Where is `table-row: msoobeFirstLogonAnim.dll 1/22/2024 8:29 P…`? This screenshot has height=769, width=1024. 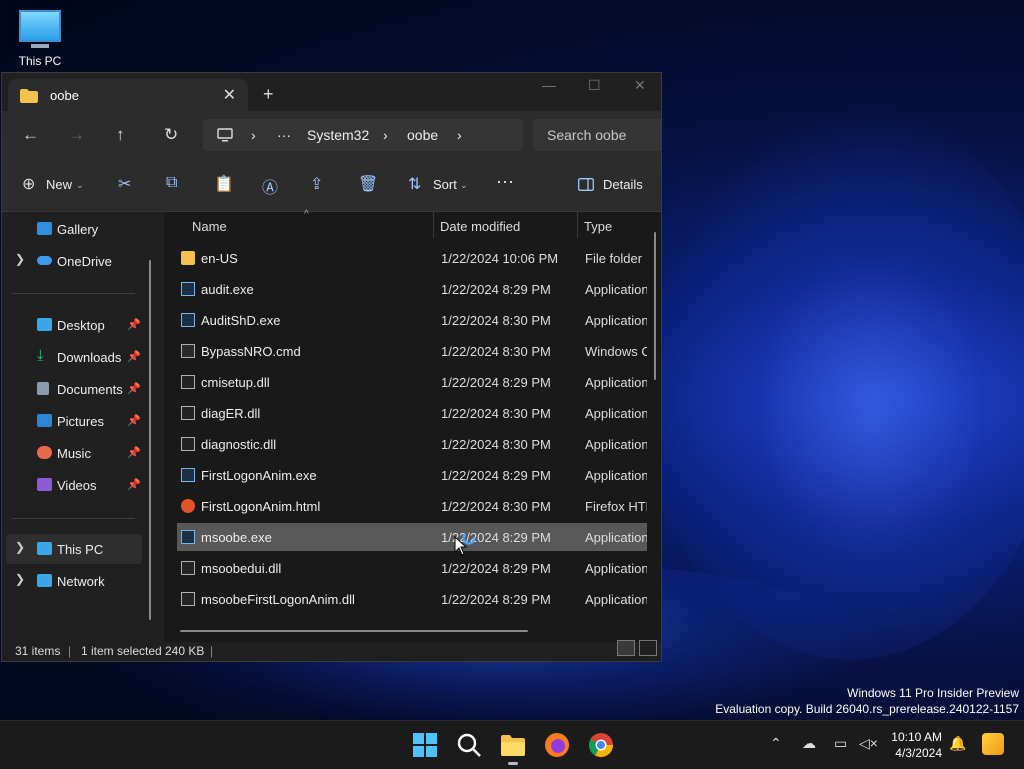
table-row: msoobeFirstLogonAnim.dll 1/22/2024 8:29 P… is located at coordinates (412, 599).